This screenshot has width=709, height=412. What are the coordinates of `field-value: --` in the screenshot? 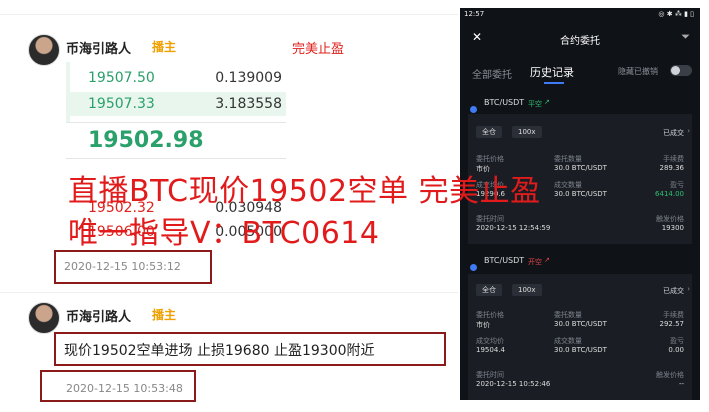 It's located at (681, 384).